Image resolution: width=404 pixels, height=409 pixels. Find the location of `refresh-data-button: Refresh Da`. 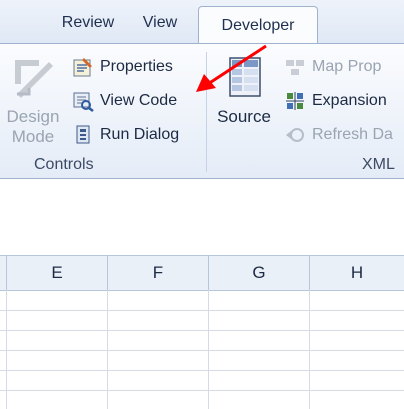

refresh-data-button: Refresh Da is located at coordinates (338, 135).